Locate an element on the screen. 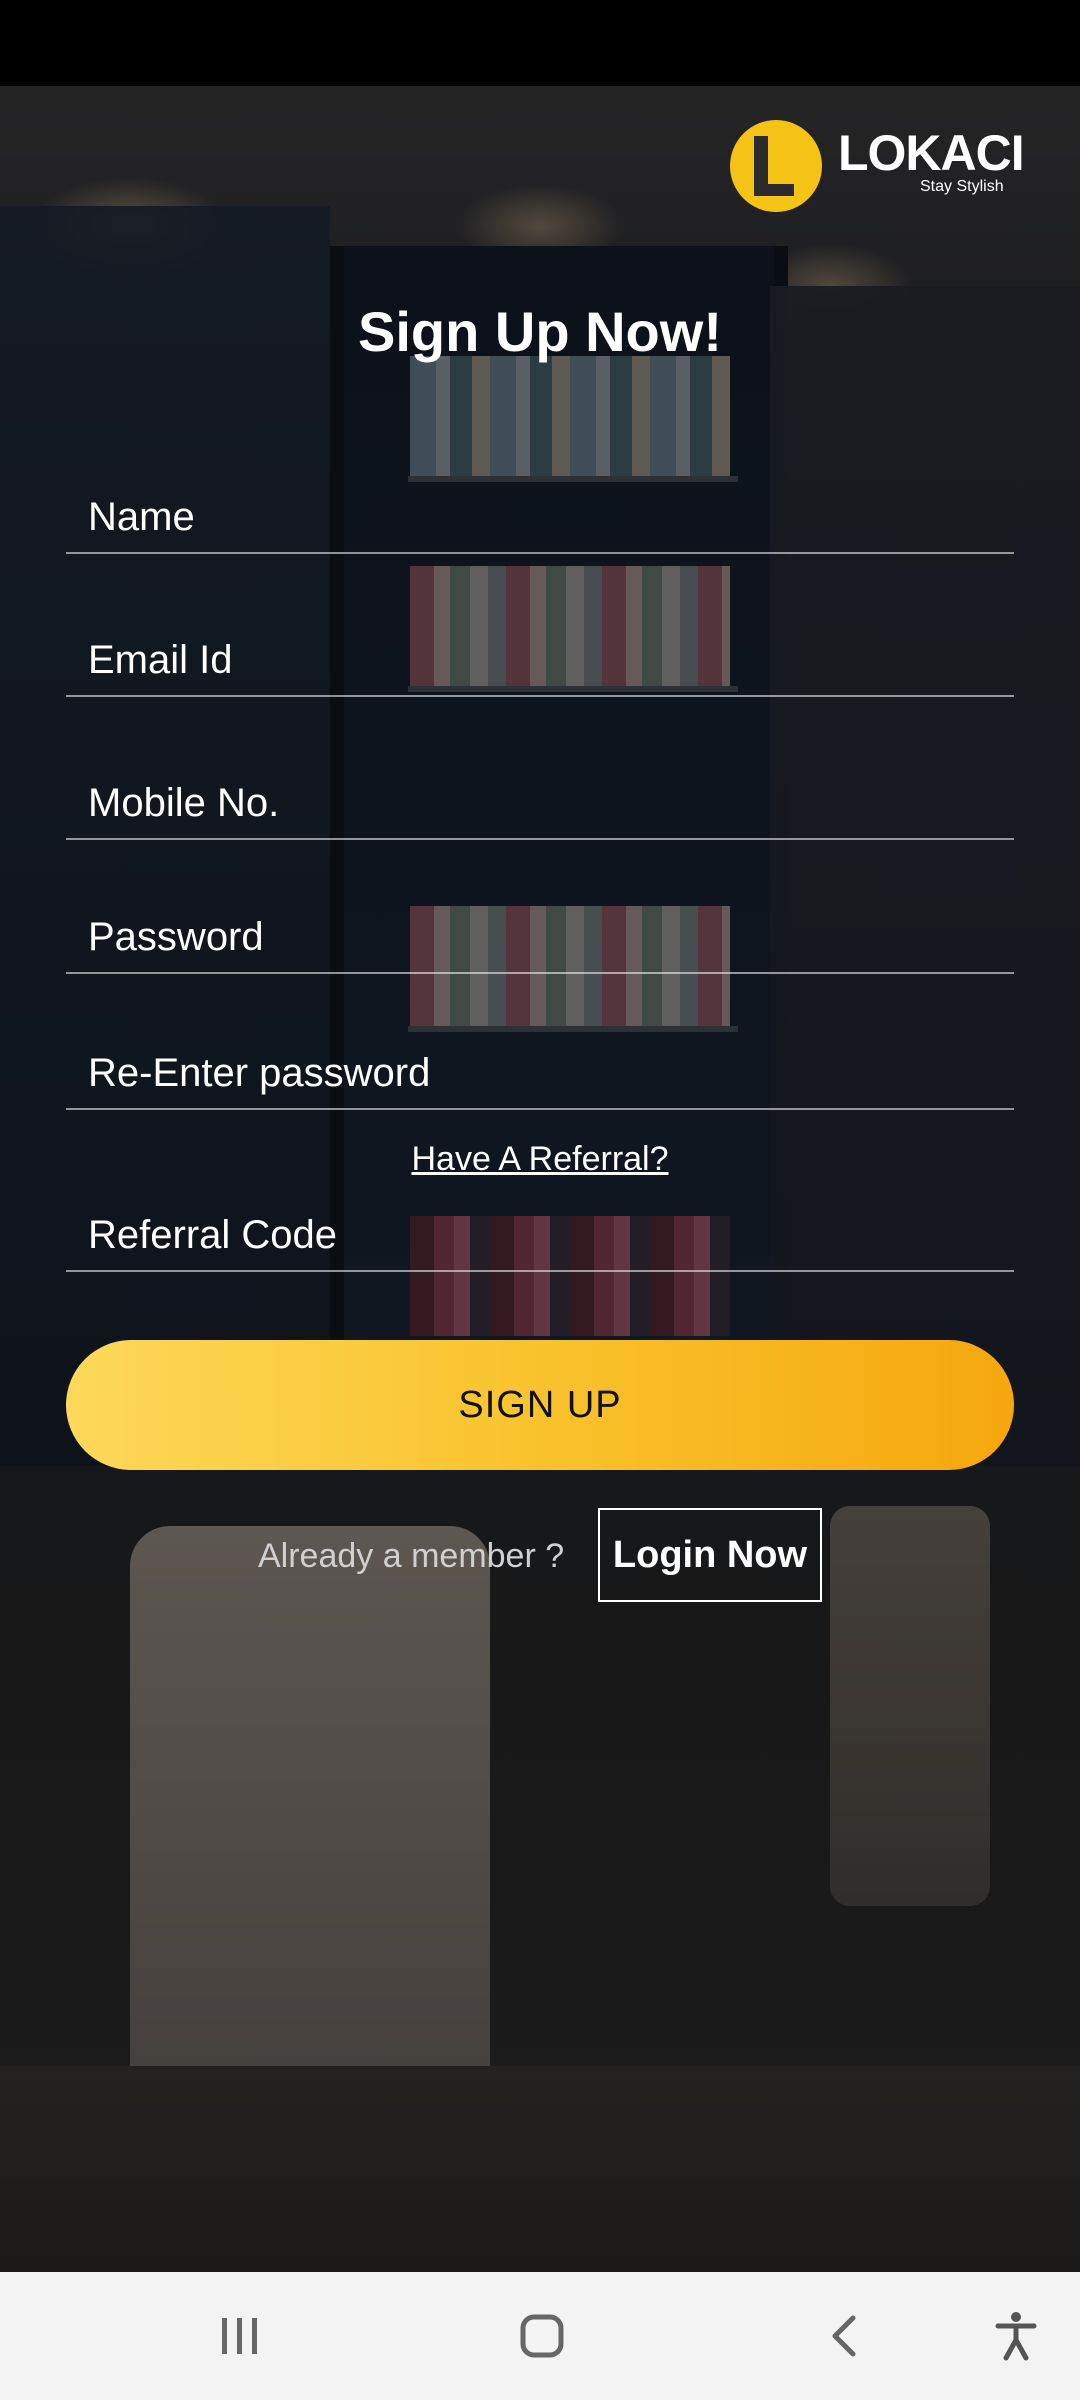 Image resolution: width=1080 pixels, height=2400 pixels. have-referral-link: Have A Referral? is located at coordinates (540, 1159).